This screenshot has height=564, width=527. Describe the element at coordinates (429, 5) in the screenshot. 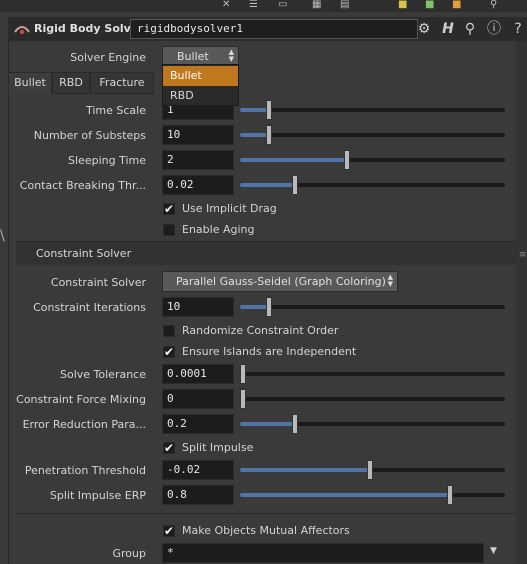

I see `green-icon: ■` at that location.